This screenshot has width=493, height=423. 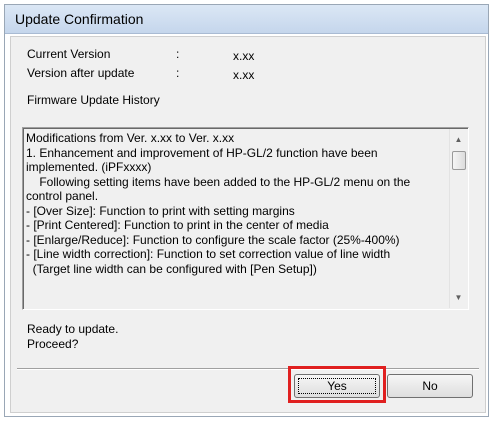 What do you see at coordinates (81, 73) in the screenshot?
I see `after-version-label: Version after update` at bounding box center [81, 73].